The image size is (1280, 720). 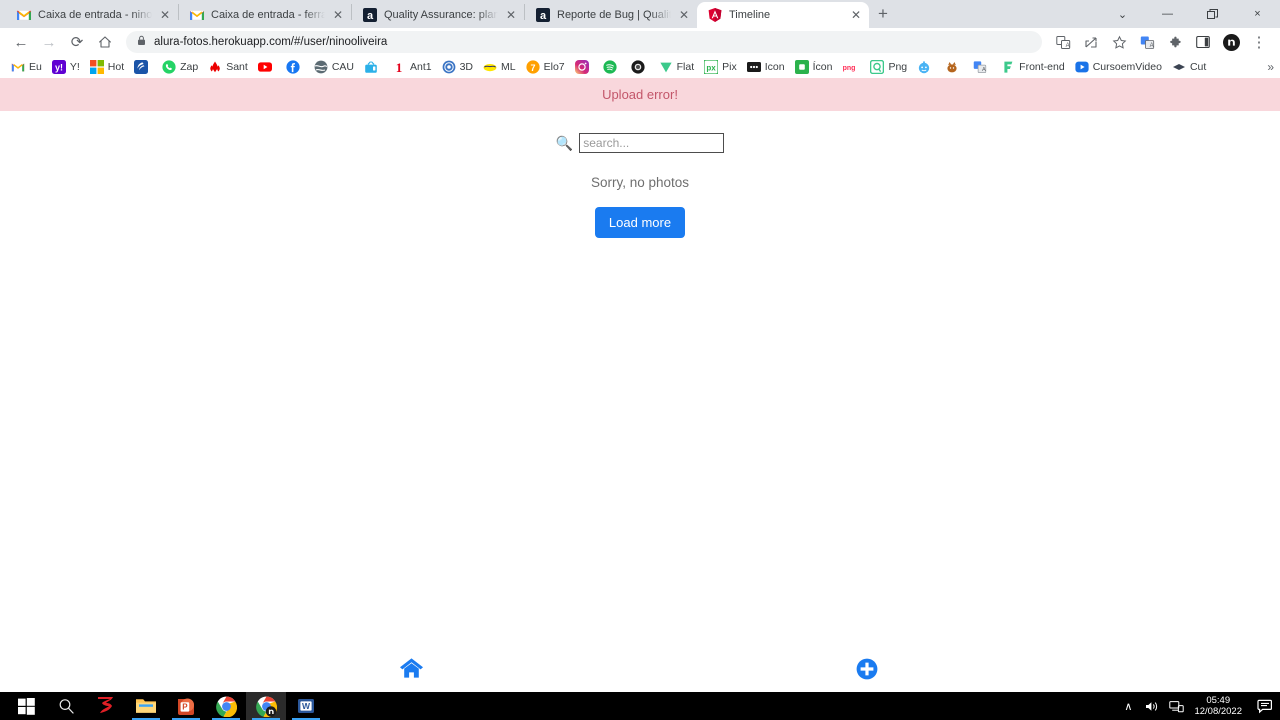 What do you see at coordinates (1067, 45) in the screenshot?
I see `svg-text: A` at bounding box center [1067, 45].